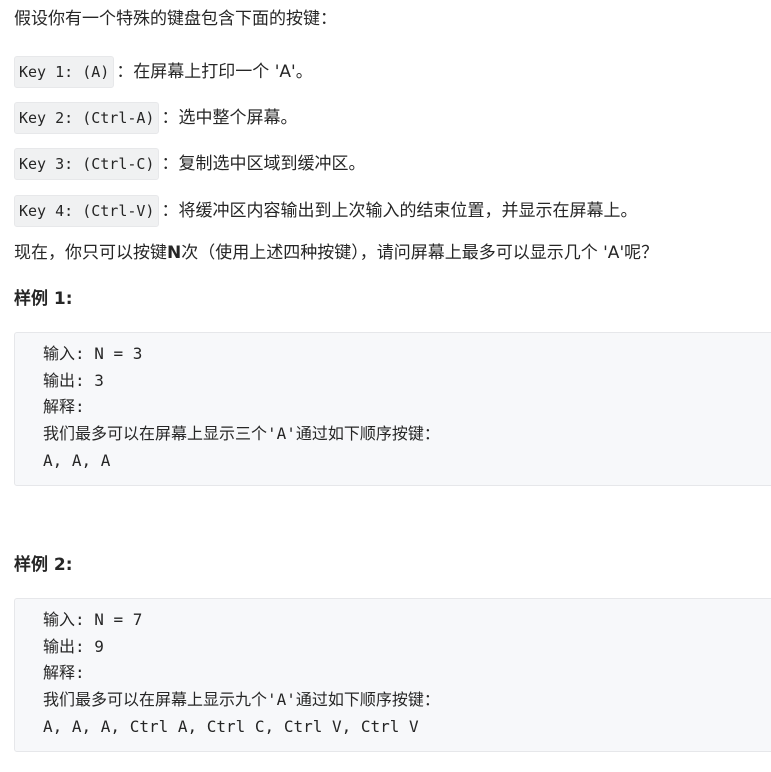  I want to click on example-2-input: 输入: N = 7, so click(93, 619).